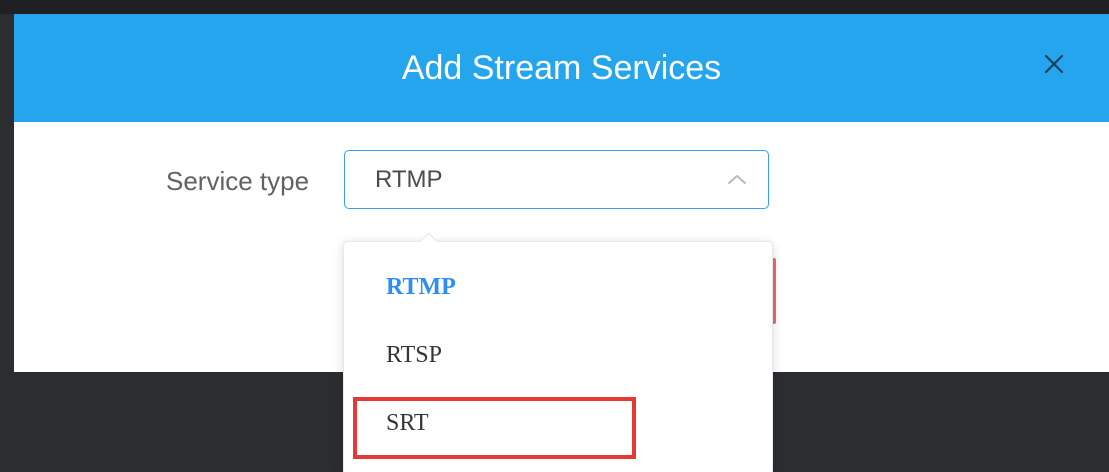 This screenshot has height=472, width=1109. Describe the element at coordinates (494, 428) in the screenshot. I see `srt-highlight-box` at that location.